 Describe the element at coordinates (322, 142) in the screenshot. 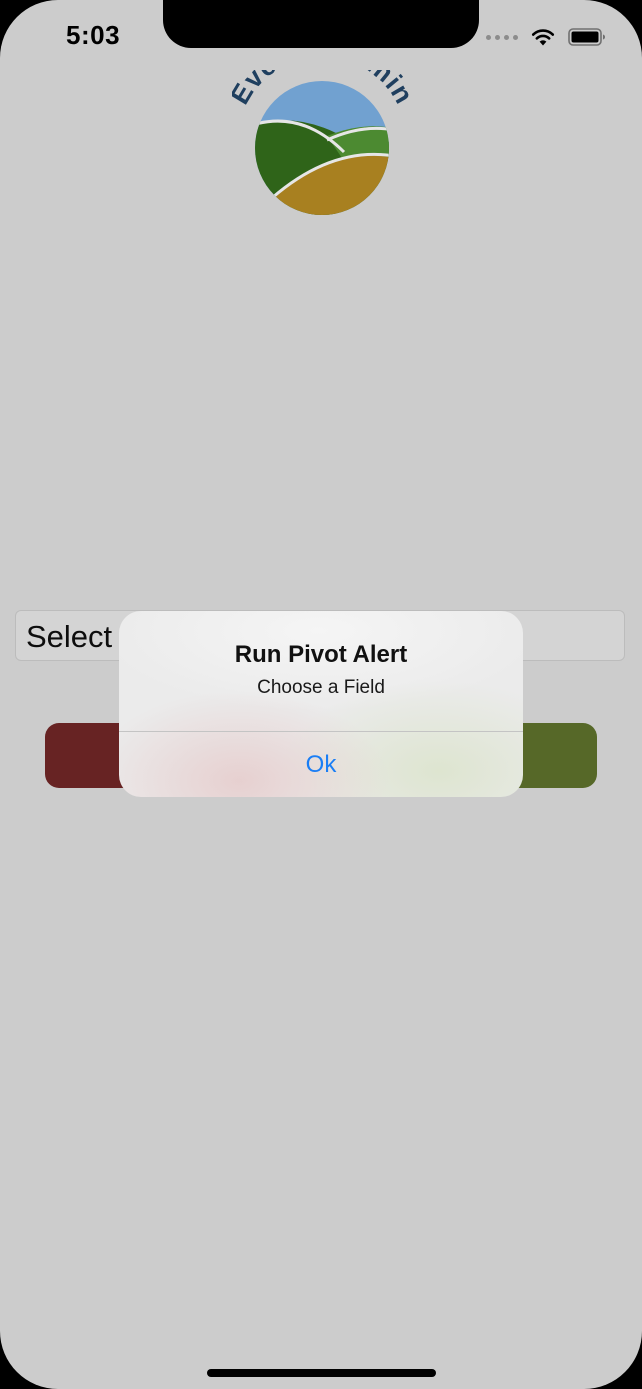

I see `evenstreamin-logo: EvenStreamin` at that location.